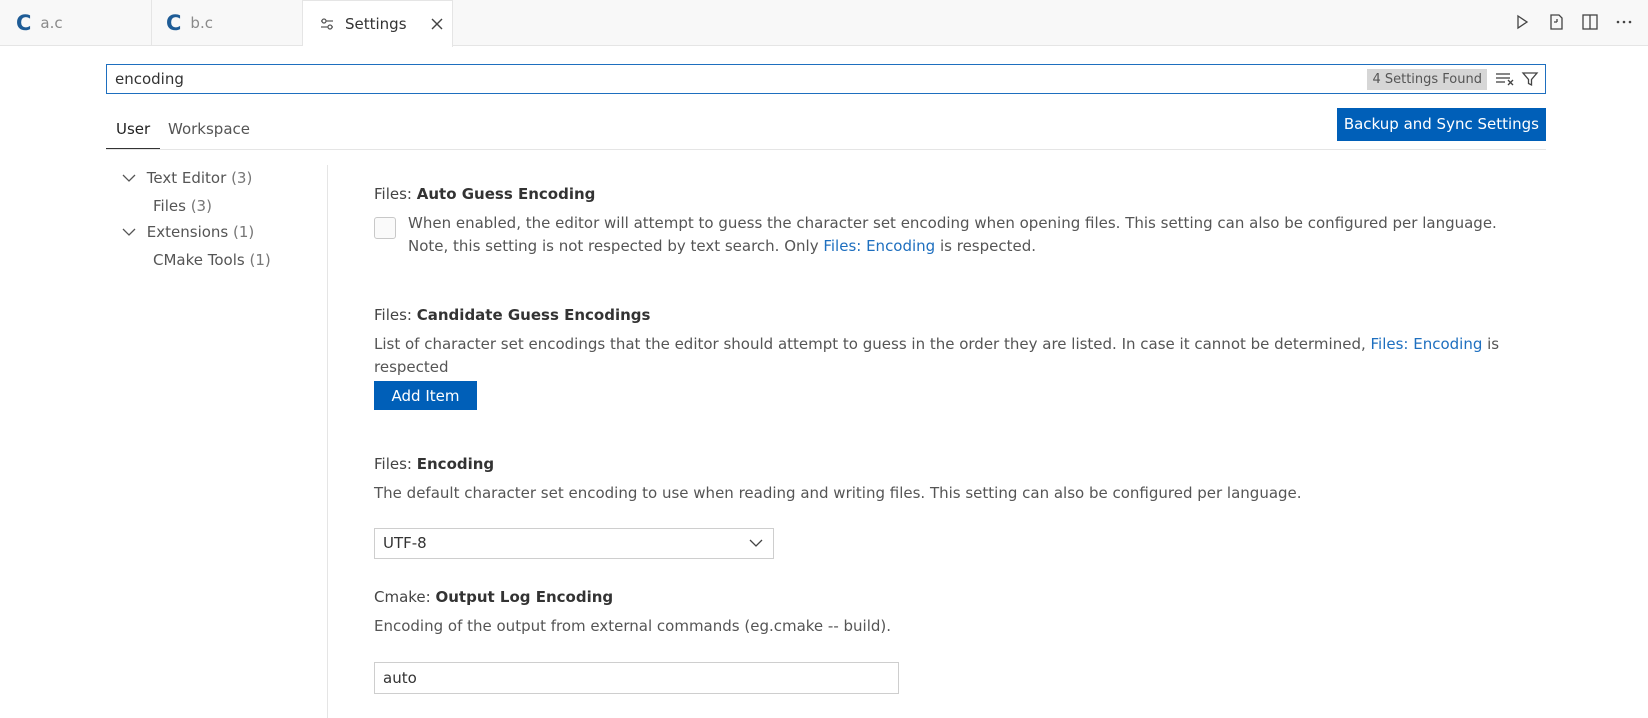  I want to click on tab-a-c: C a.c, so click(76, 23).